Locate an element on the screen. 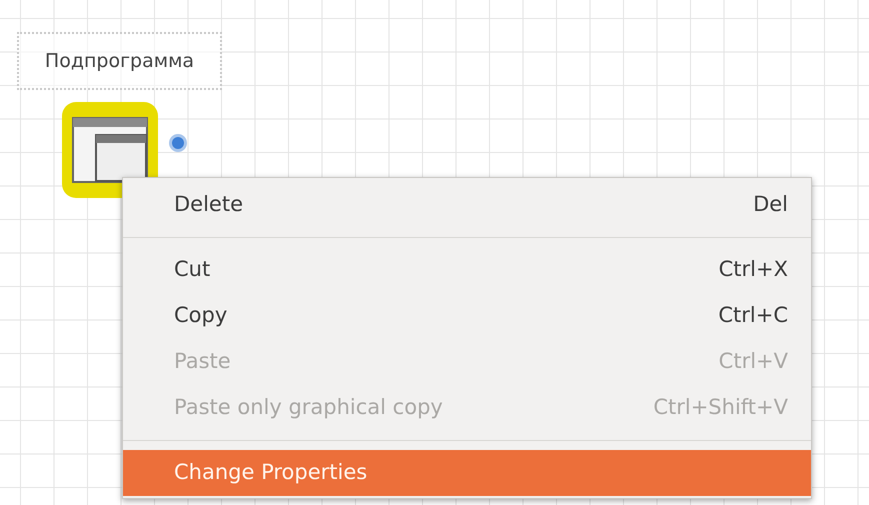  menu-item-label: Paste is located at coordinates (202, 362).